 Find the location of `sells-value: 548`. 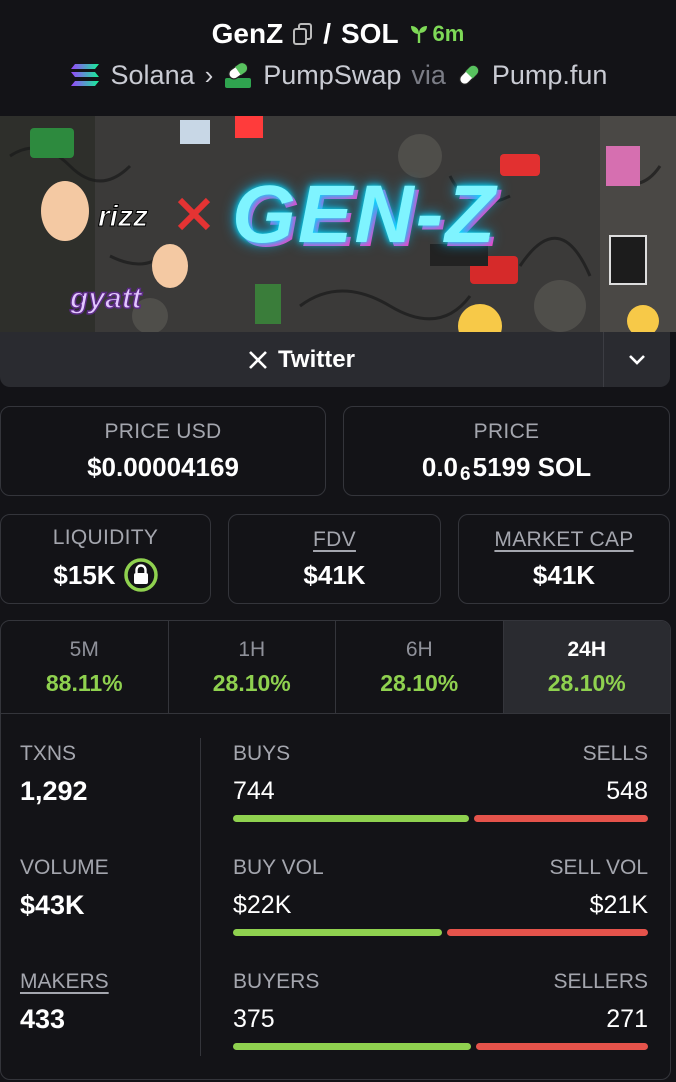

sells-value: 548 is located at coordinates (627, 791).